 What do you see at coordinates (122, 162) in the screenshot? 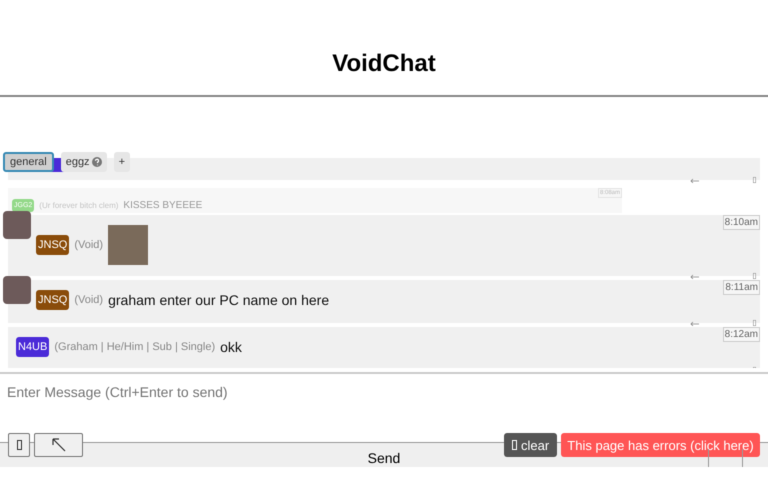
I see `channel-tab: +` at bounding box center [122, 162].